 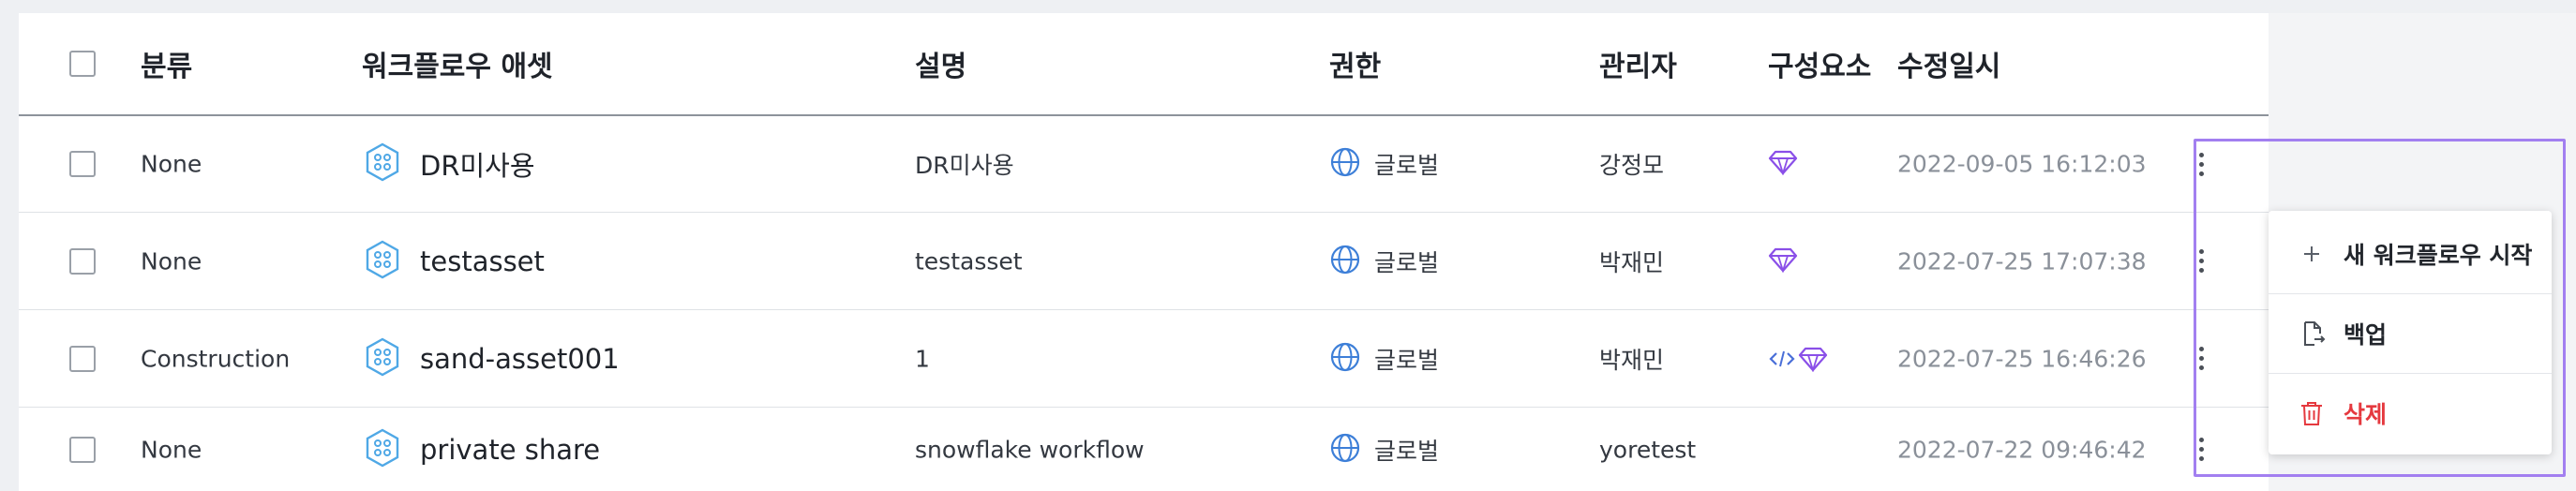 What do you see at coordinates (2022, 164) in the screenshot?
I see `row-modified: 2022-09-05 16:12:03` at bounding box center [2022, 164].